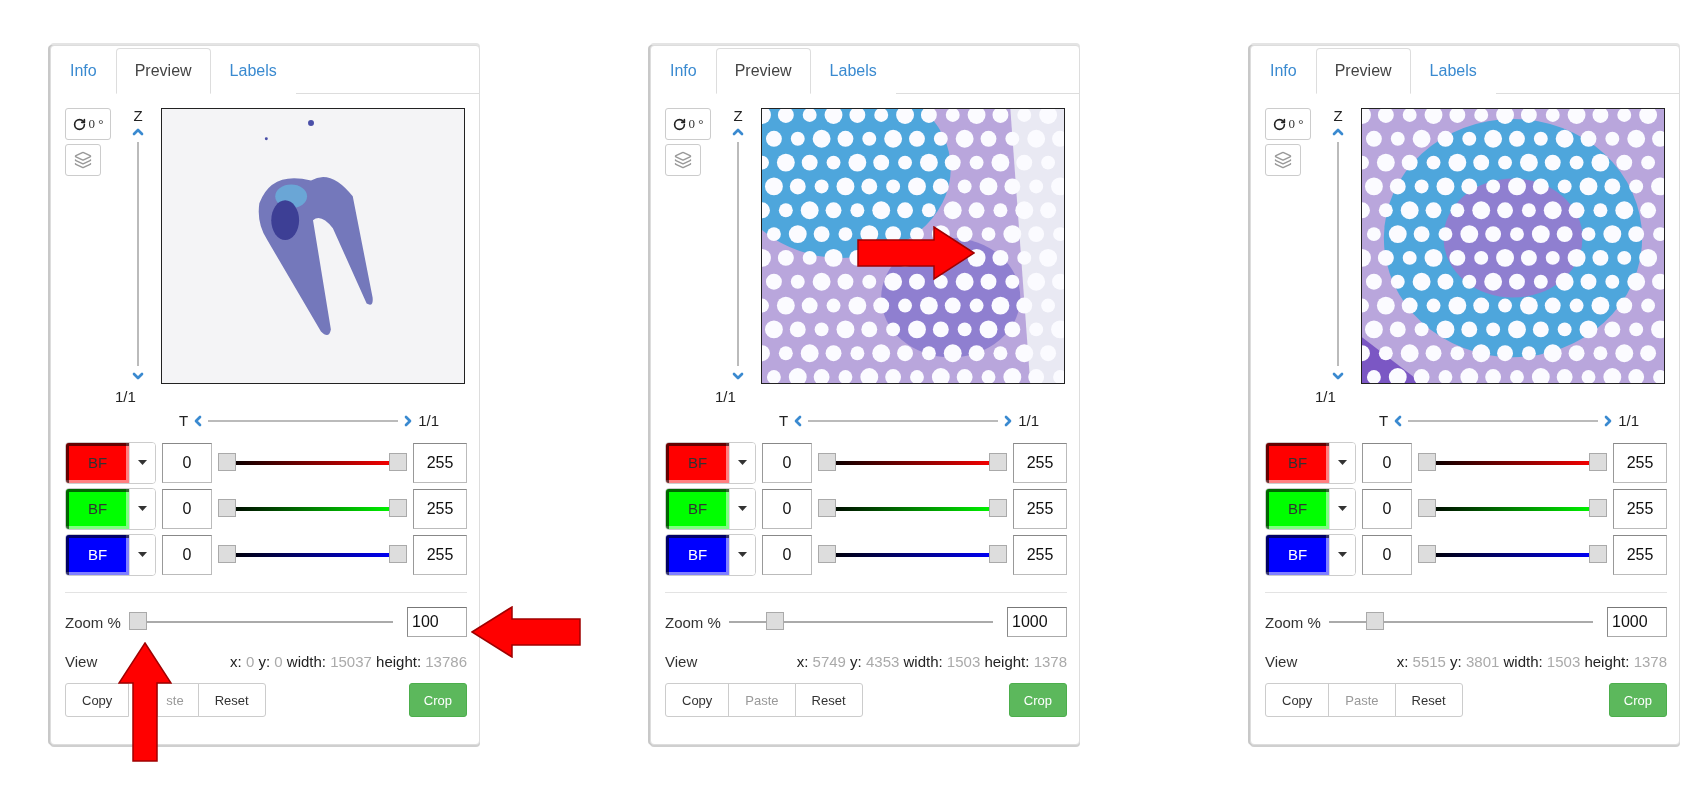  Describe the element at coordinates (184, 421) in the screenshot. I see `t-label: T` at that location.